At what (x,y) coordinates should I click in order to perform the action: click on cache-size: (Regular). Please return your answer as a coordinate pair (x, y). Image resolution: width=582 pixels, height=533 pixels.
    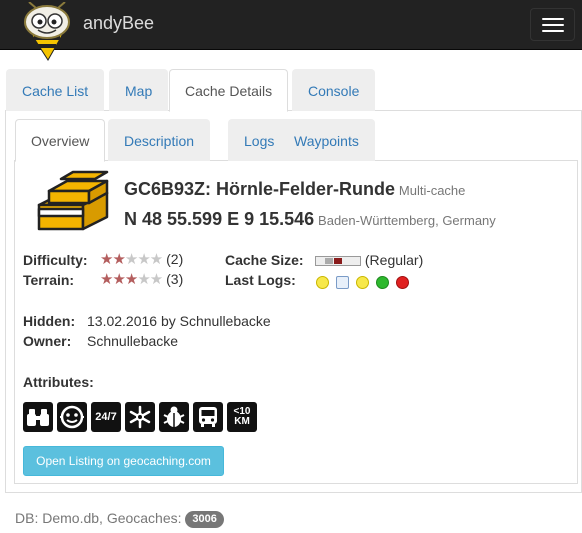
    Looking at the image, I should click on (369, 260).